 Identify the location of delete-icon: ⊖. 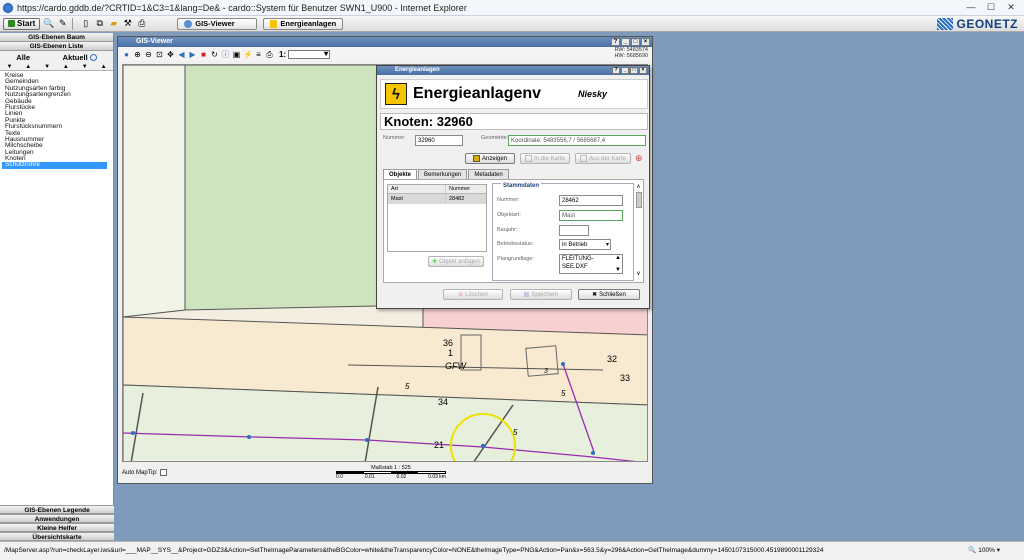
(461, 294).